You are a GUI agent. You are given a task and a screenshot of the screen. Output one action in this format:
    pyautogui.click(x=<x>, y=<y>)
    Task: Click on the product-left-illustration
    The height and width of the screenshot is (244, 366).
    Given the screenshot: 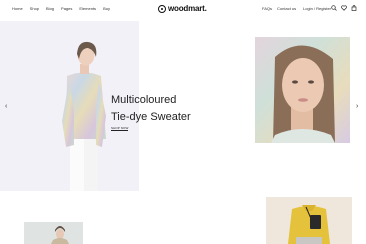 What is the action you would take?
    pyautogui.click(x=53, y=233)
    